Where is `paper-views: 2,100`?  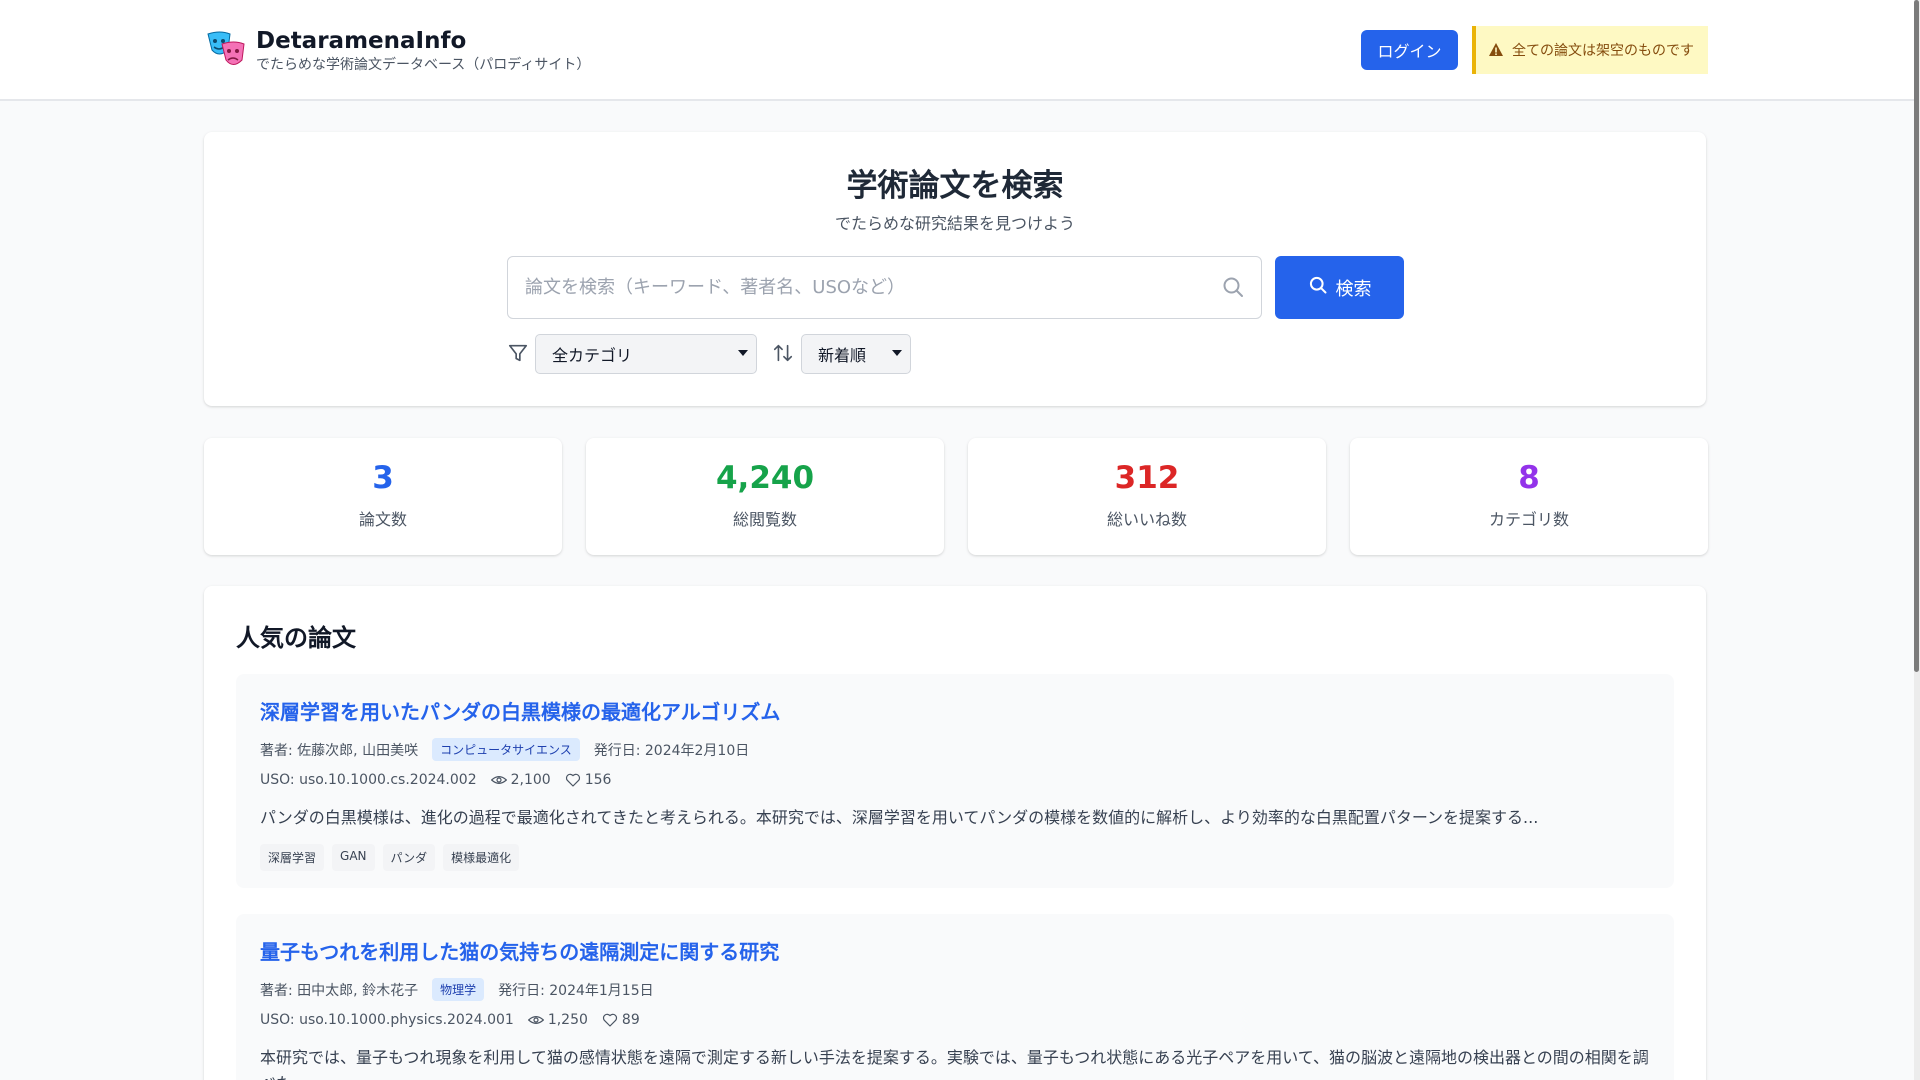
paper-views: 2,100 is located at coordinates (520, 780).